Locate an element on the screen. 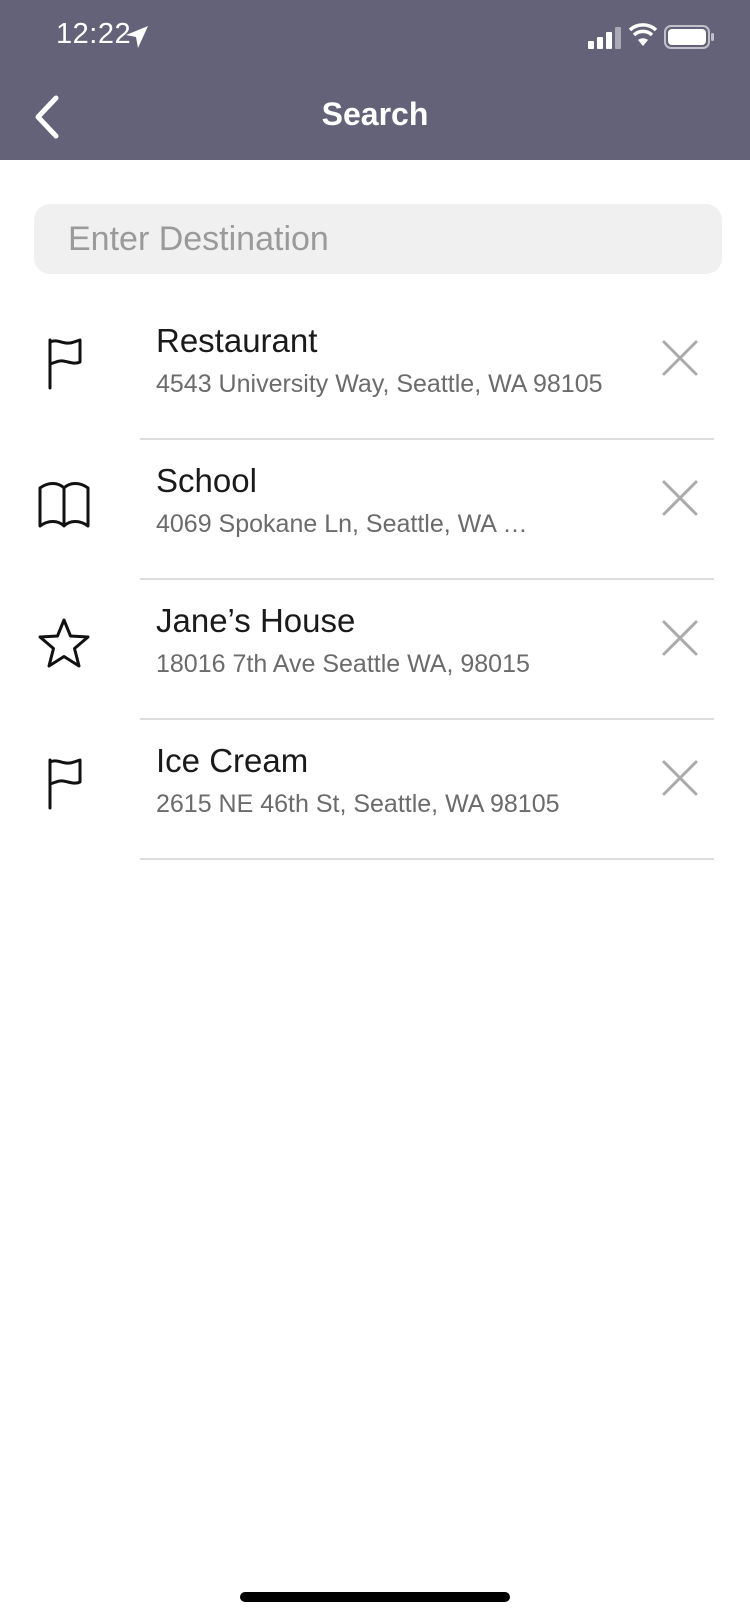  search-field is located at coordinates (378, 239).